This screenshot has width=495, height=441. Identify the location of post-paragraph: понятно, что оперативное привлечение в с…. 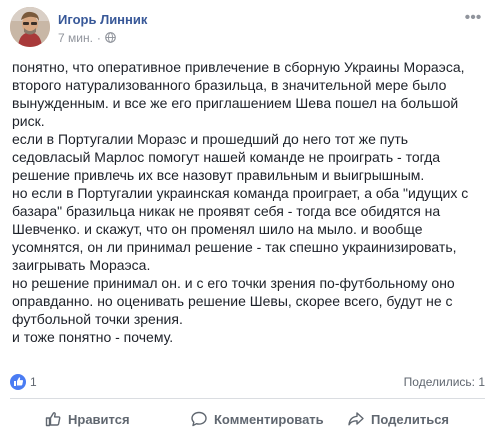
(238, 94).